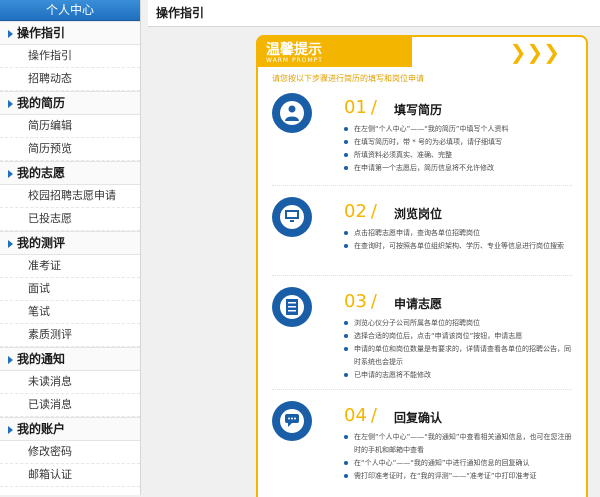 This screenshot has height=497, width=600. I want to click on step-number: 02/, so click(360, 211).